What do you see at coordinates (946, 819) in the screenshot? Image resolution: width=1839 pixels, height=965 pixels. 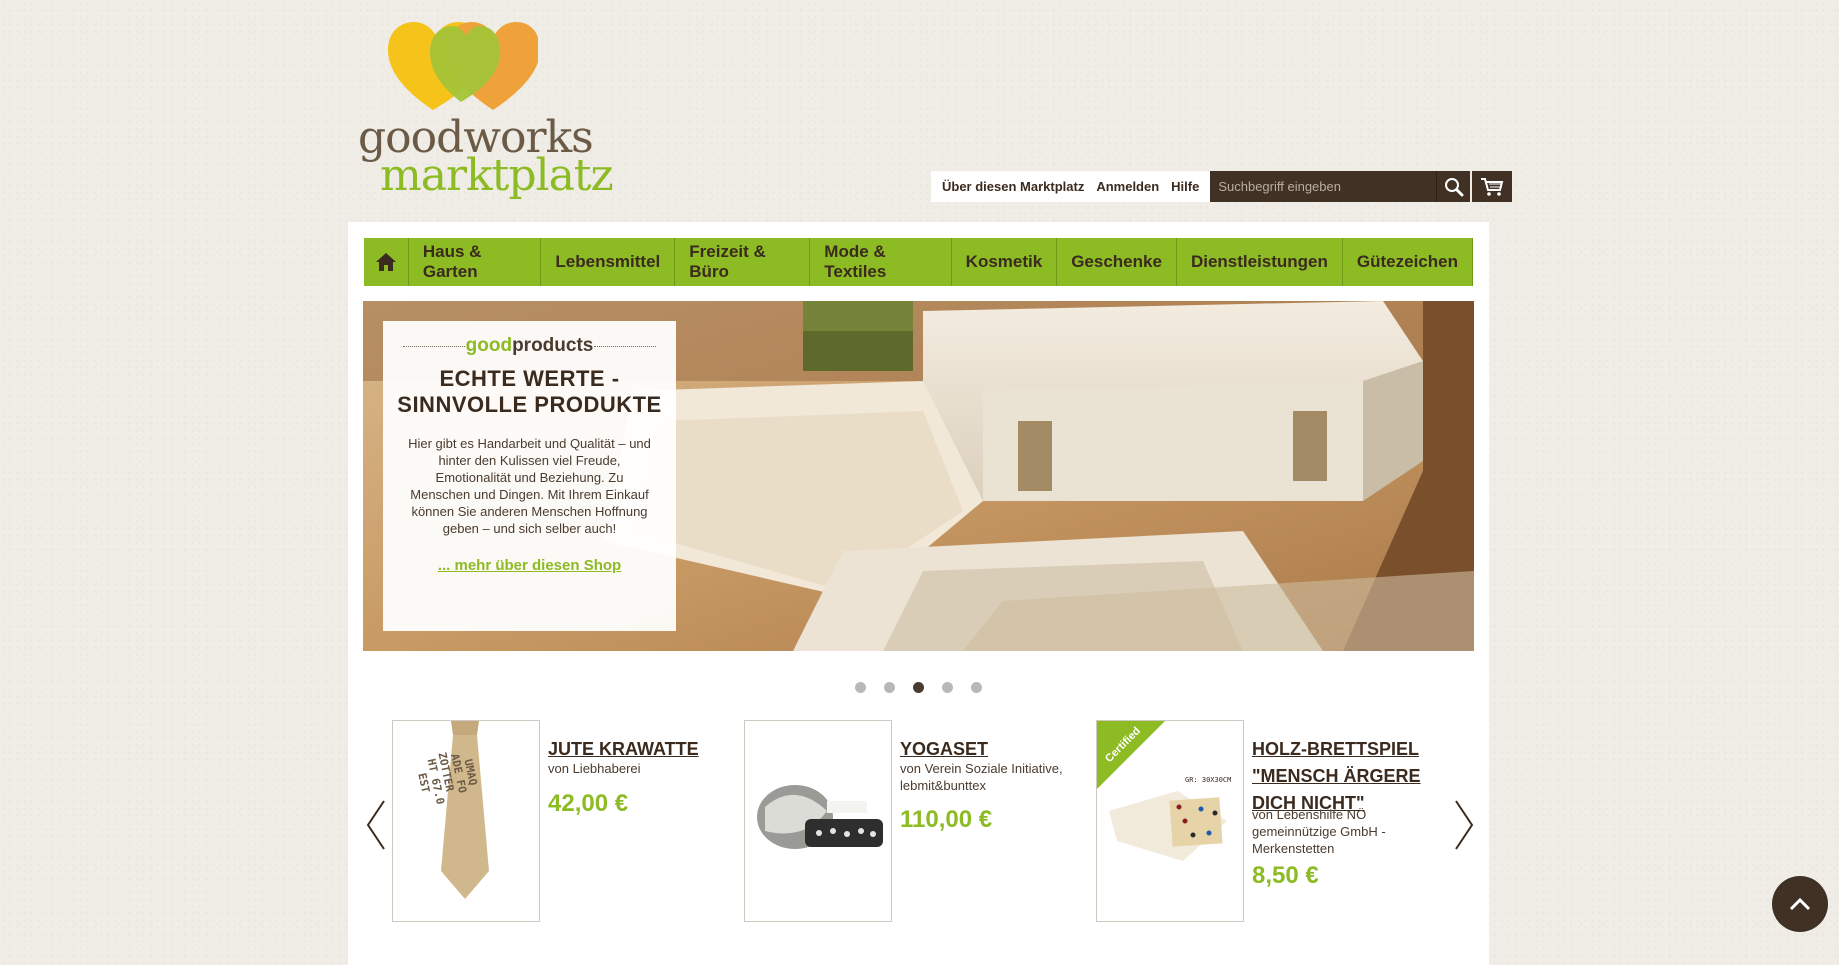 I see `product-price: 110,00 €` at bounding box center [946, 819].